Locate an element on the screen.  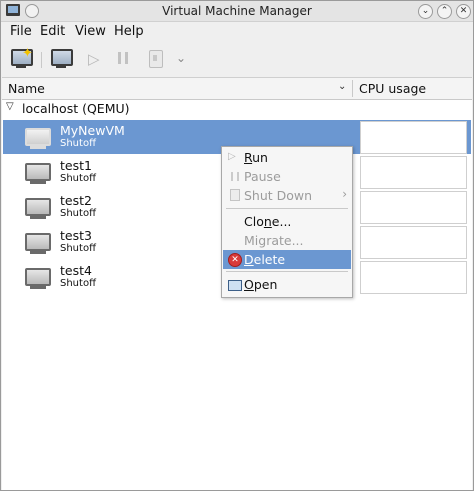
open-console-button is located at coordinates (62, 59).